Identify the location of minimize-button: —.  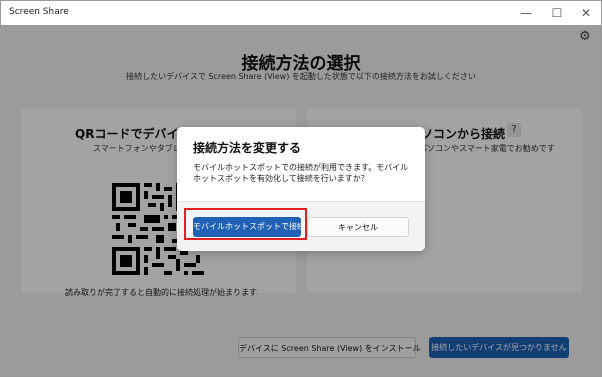
(526, 13).